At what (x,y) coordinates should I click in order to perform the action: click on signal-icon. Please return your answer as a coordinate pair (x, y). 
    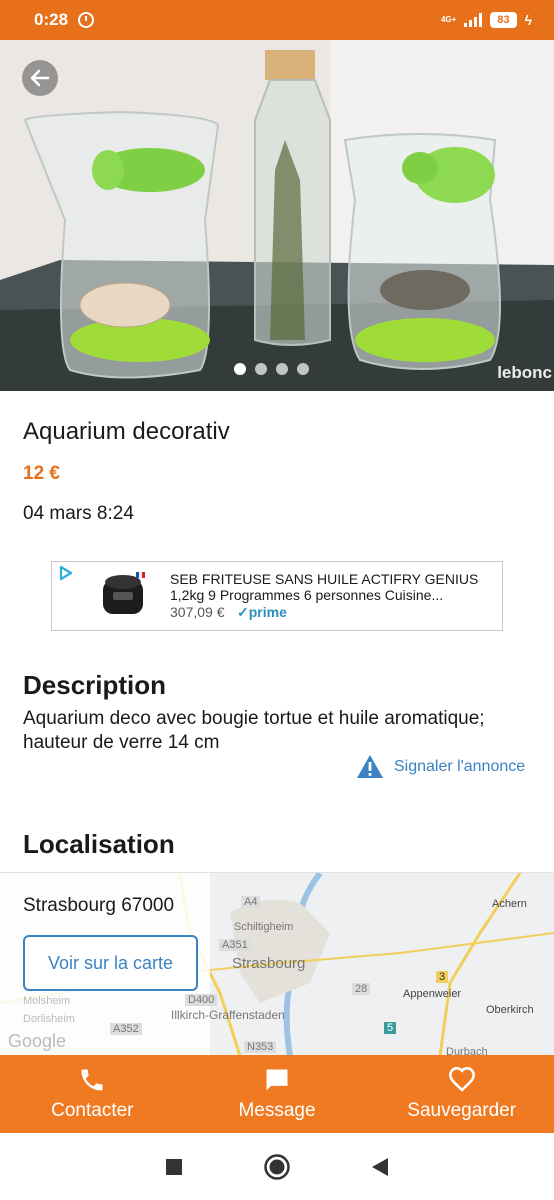
    Looking at the image, I should click on (473, 20).